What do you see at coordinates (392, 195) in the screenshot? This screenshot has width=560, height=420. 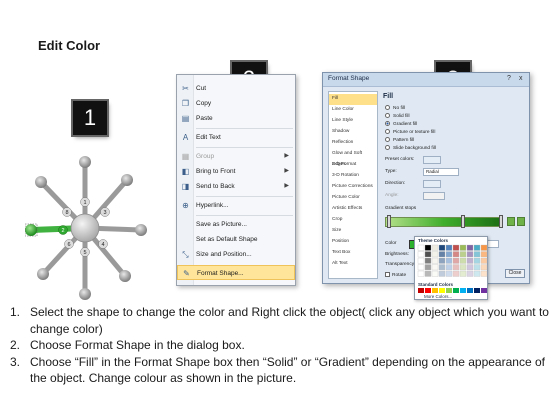 I see `angle-label: Angle:` at bounding box center [392, 195].